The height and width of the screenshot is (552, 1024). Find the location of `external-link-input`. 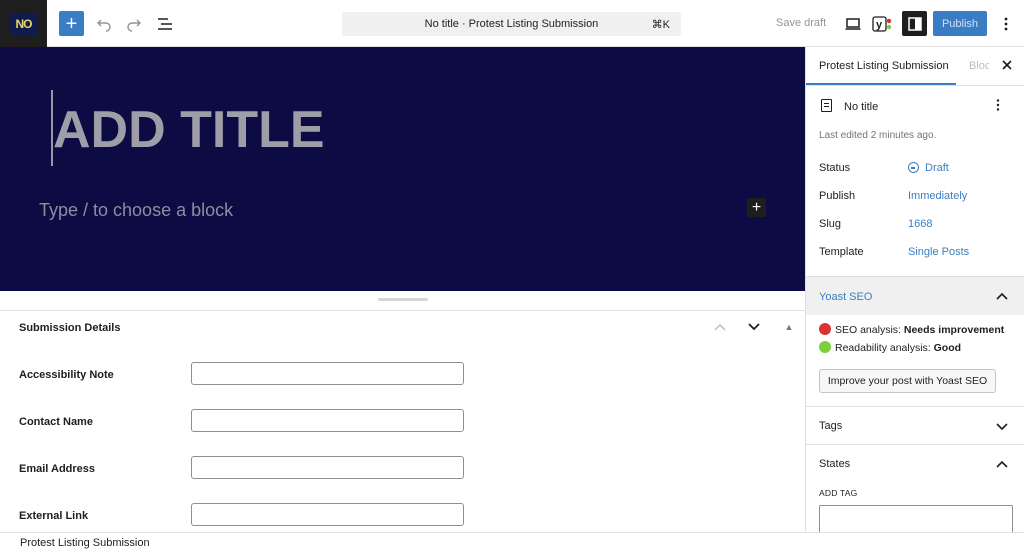

external-link-input is located at coordinates (327, 514).